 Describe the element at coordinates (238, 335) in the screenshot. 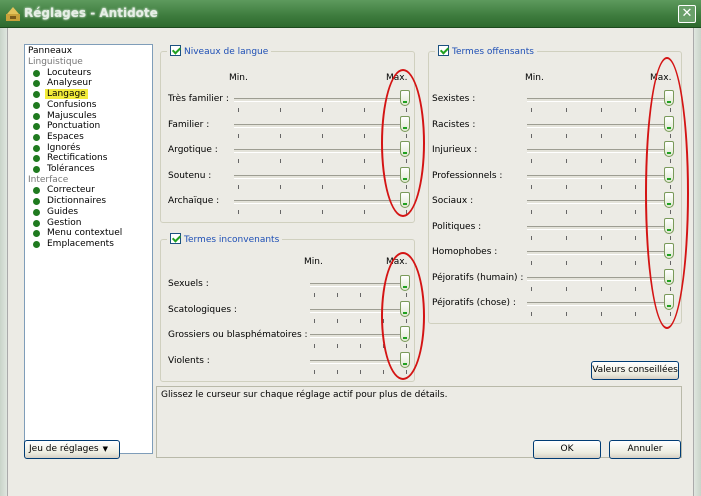

I see `inconvenants-row-label: Grossiers ou blasphématoires :` at that location.